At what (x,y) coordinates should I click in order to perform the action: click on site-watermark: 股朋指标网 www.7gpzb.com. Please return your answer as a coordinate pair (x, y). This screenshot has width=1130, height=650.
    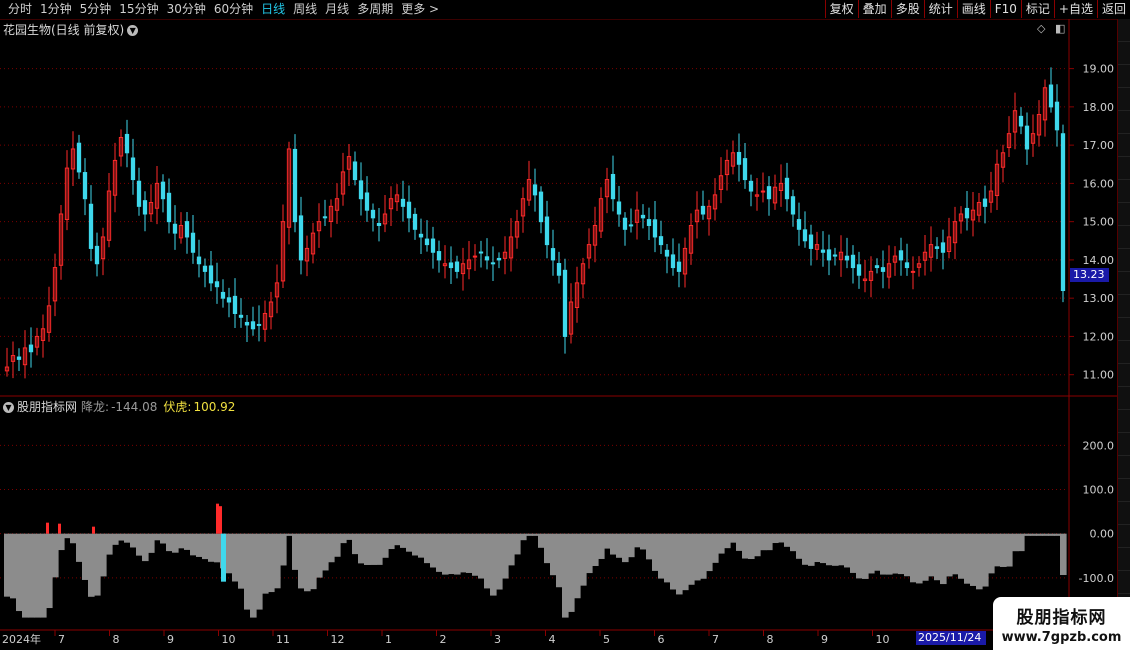
    Looking at the image, I should click on (1061, 623).